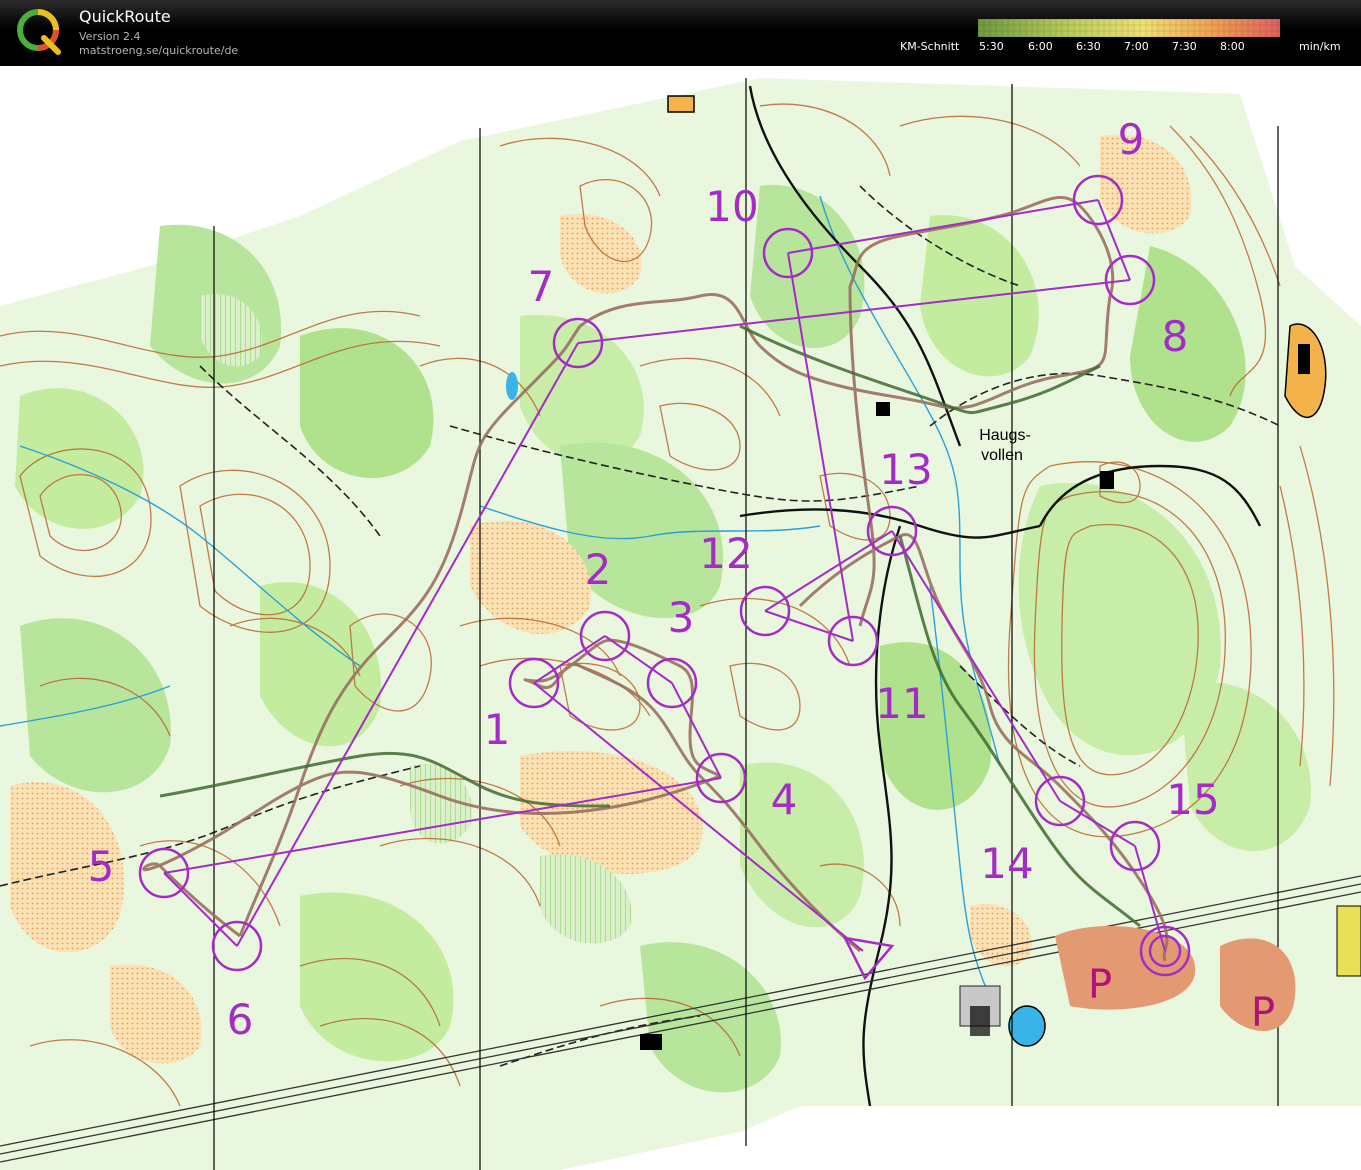 The width and height of the screenshot is (1361, 1170). What do you see at coordinates (159, 50) in the screenshot?
I see `app-url: matstroeng.se/quickroute/de` at bounding box center [159, 50].